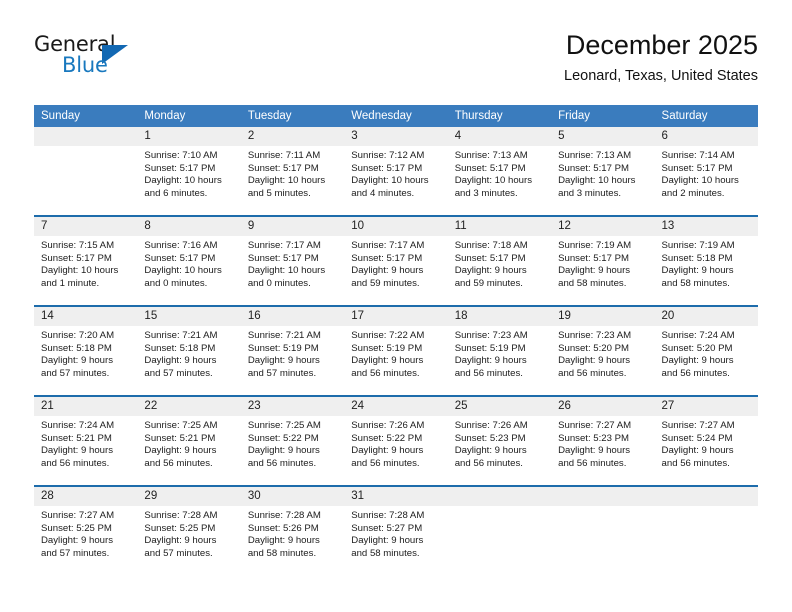 The width and height of the screenshot is (792, 612). What do you see at coordinates (693, 193) in the screenshot?
I see `daylight-text-line2: and 2 minutes.` at bounding box center [693, 193].